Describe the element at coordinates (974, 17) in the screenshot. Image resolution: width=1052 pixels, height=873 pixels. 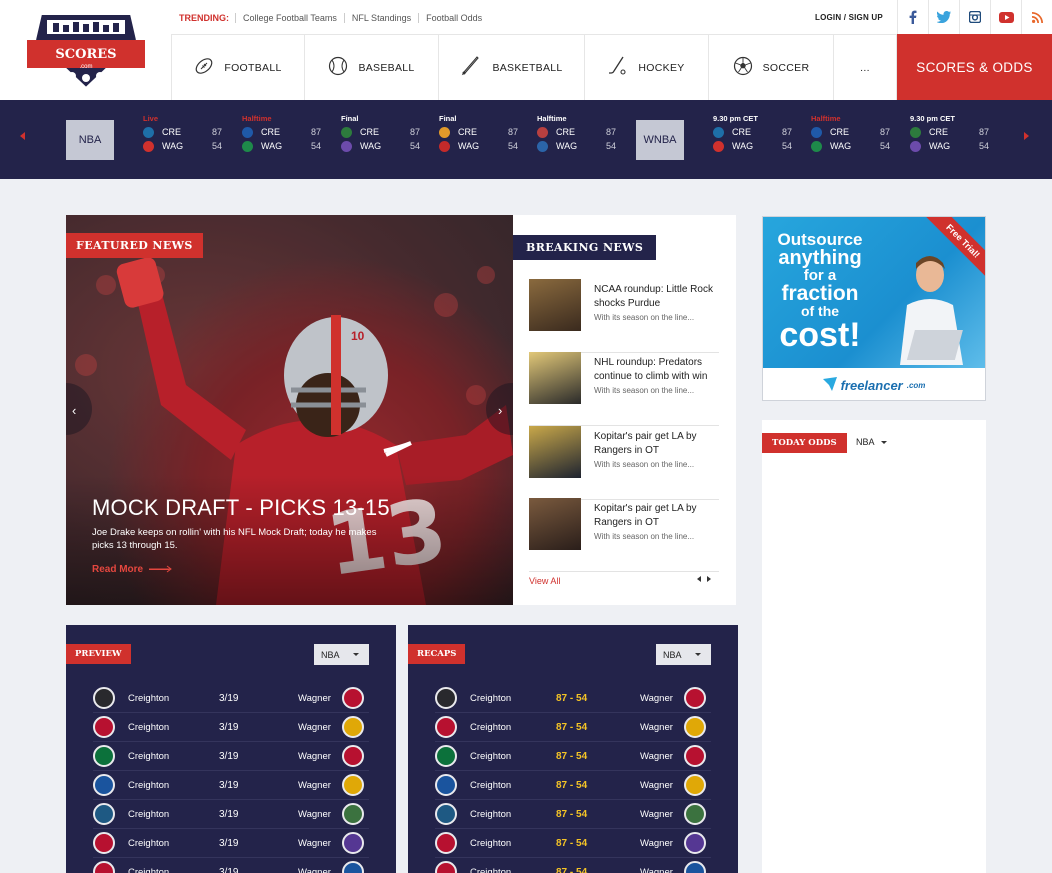
I see `instagram-icon` at that location.